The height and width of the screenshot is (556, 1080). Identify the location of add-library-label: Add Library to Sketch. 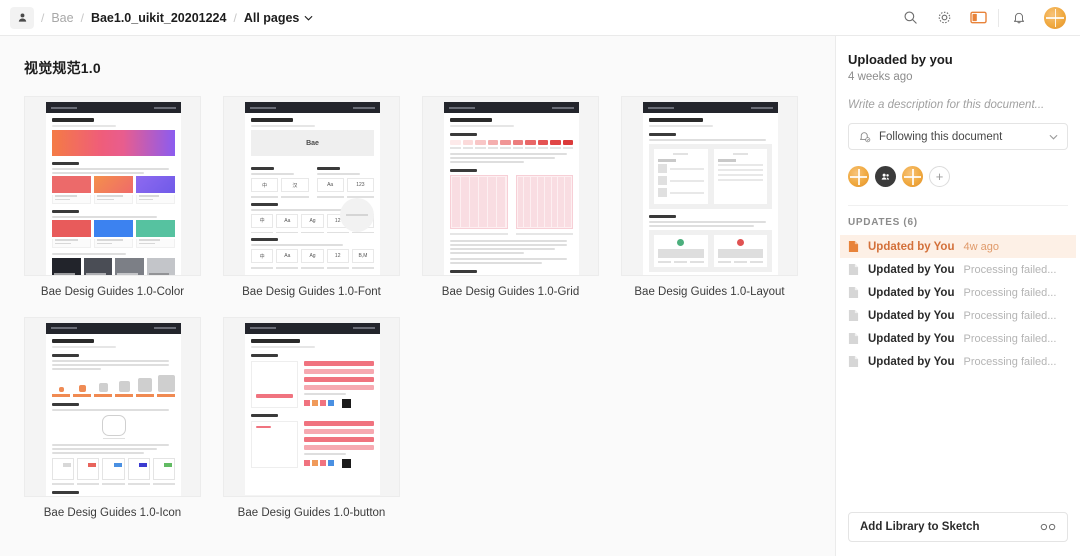
(920, 527).